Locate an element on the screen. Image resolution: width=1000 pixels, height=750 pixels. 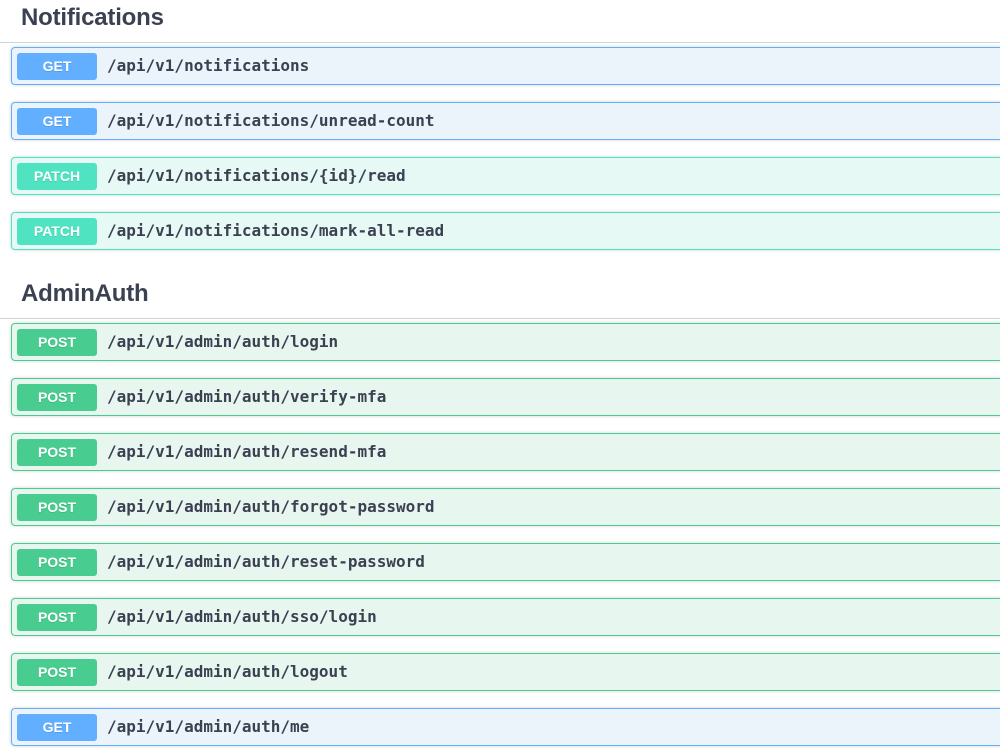
operation-path: /api/v1/admin/auth/resend-mfa is located at coordinates (247, 451).